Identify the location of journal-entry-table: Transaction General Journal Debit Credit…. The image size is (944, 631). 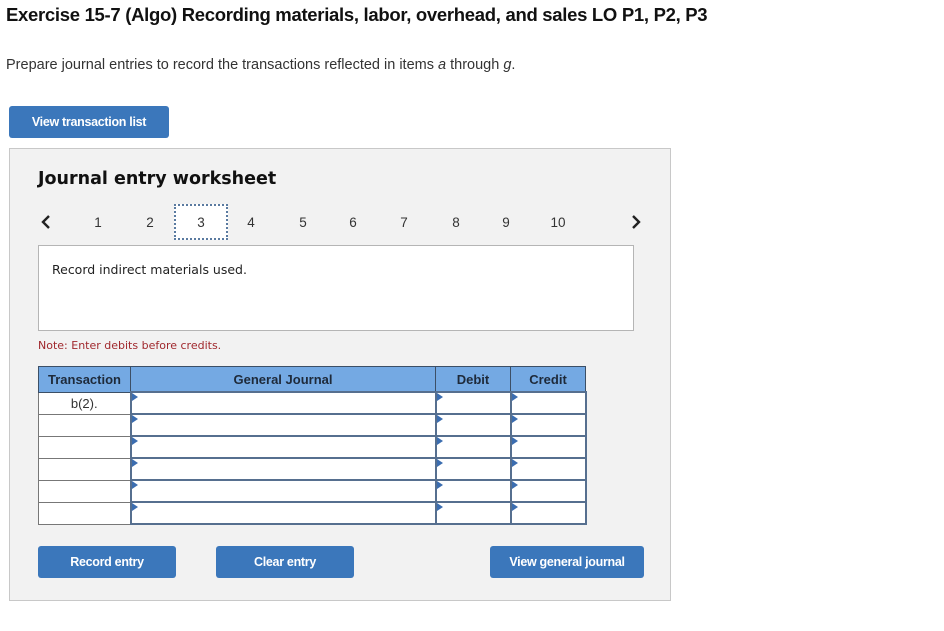
(312, 445).